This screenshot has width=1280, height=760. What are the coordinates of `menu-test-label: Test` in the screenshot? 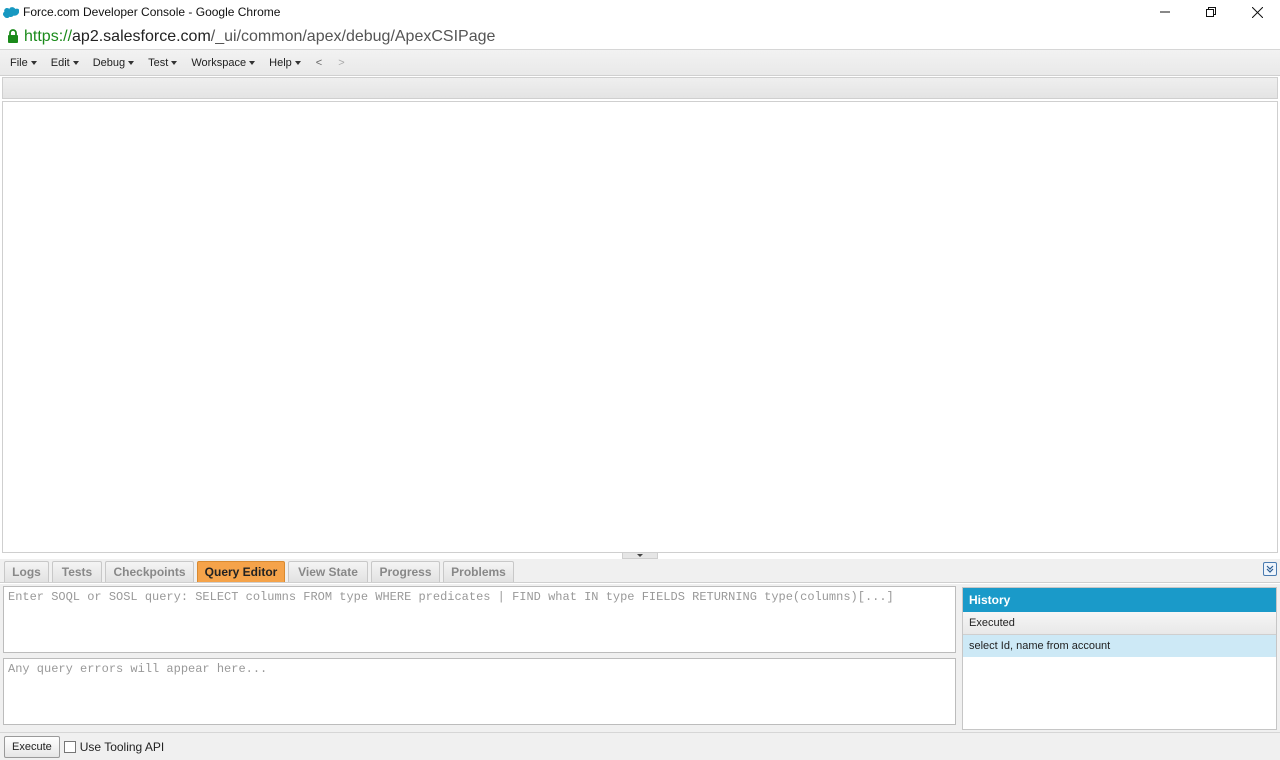 It's located at (158, 62).